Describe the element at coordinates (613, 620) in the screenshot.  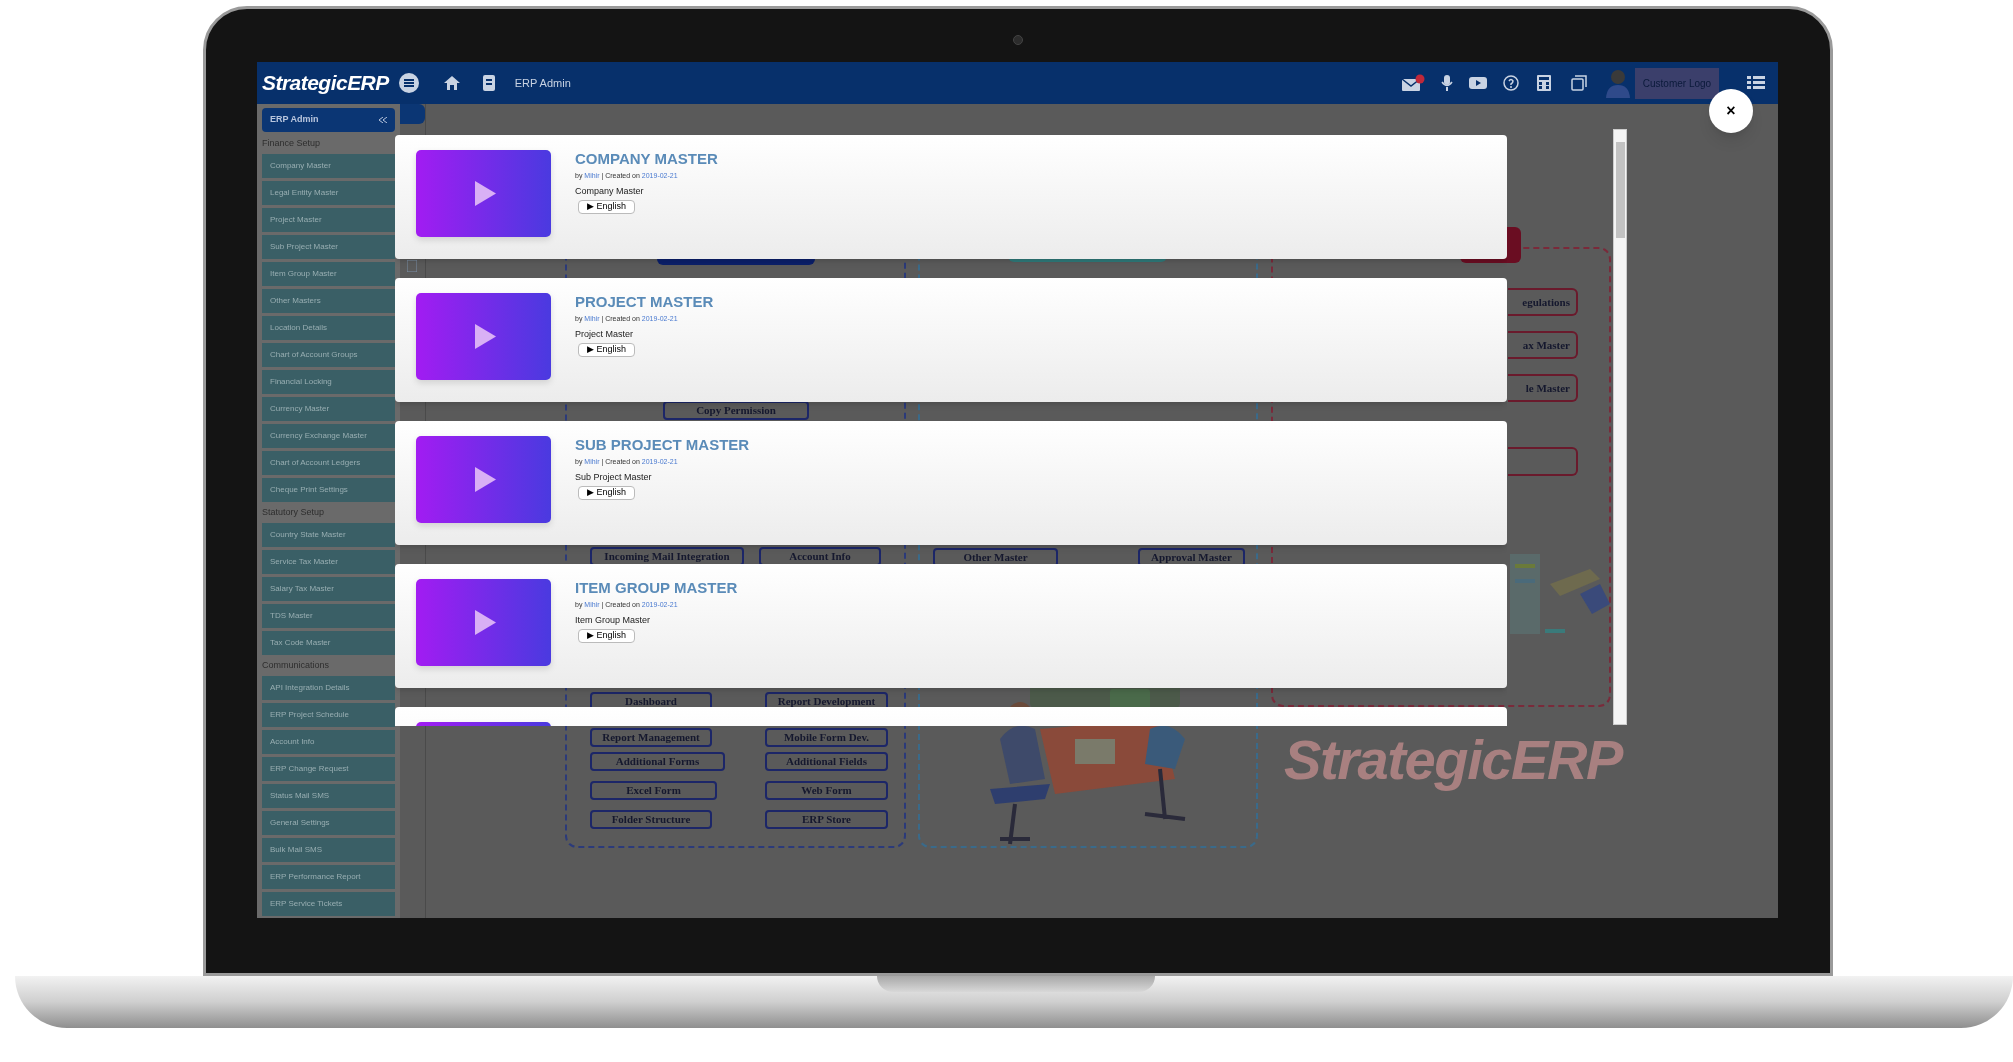
I see `video-description: Item Group Master` at that location.